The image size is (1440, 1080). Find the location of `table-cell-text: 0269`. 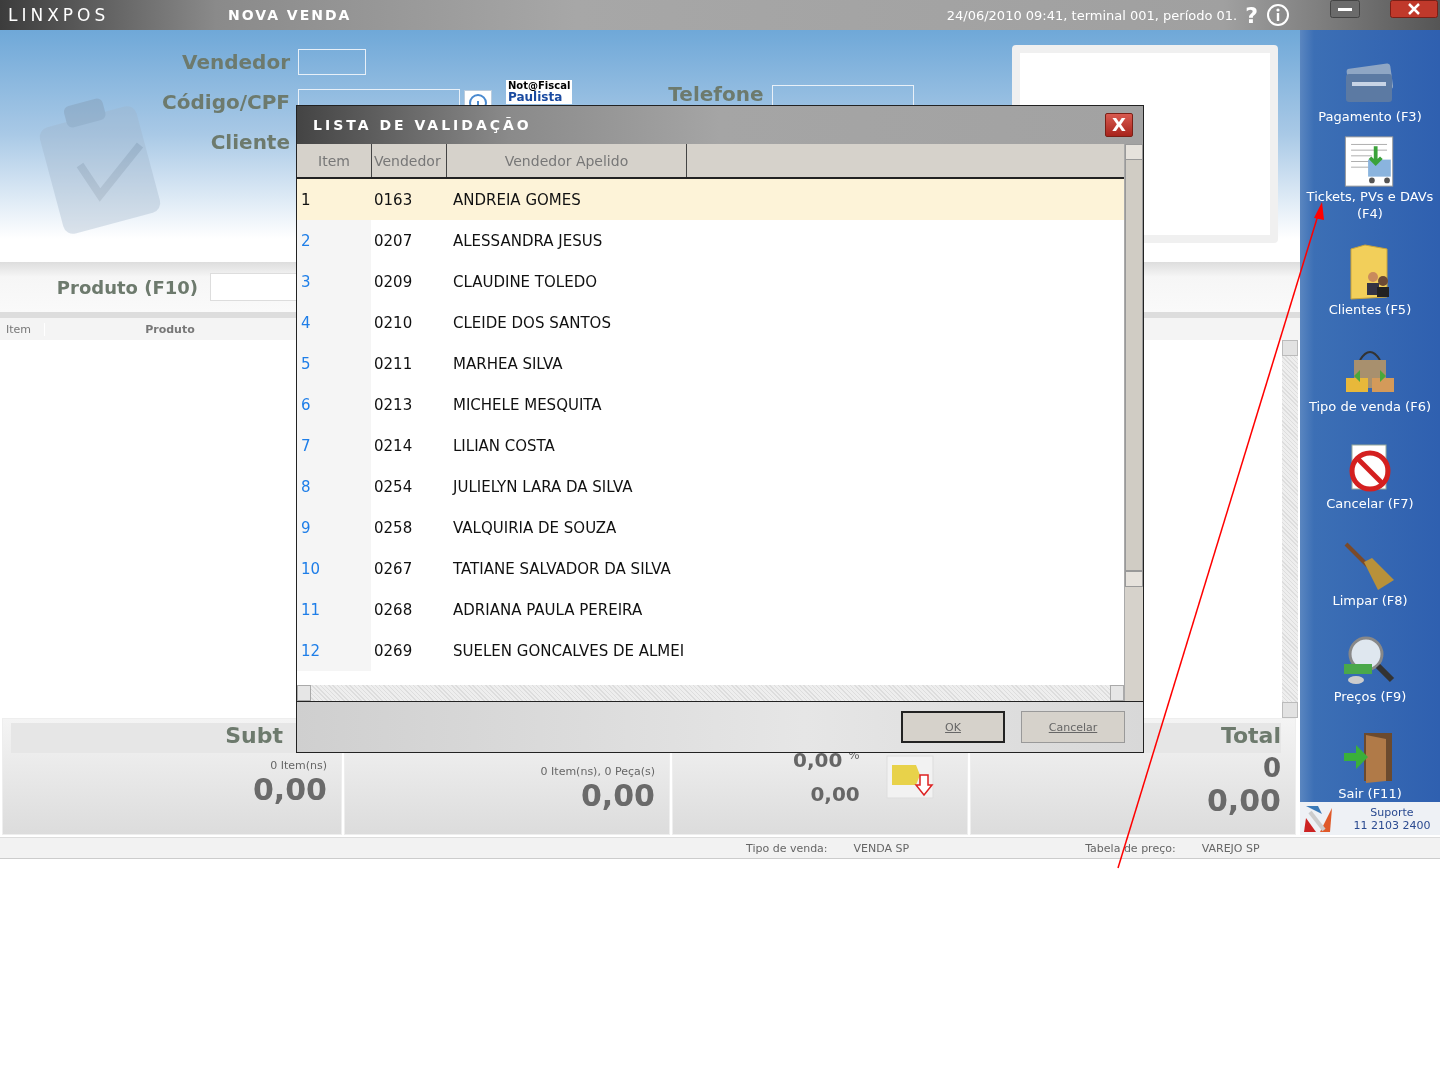

table-cell-text: 0269 is located at coordinates (393, 650).